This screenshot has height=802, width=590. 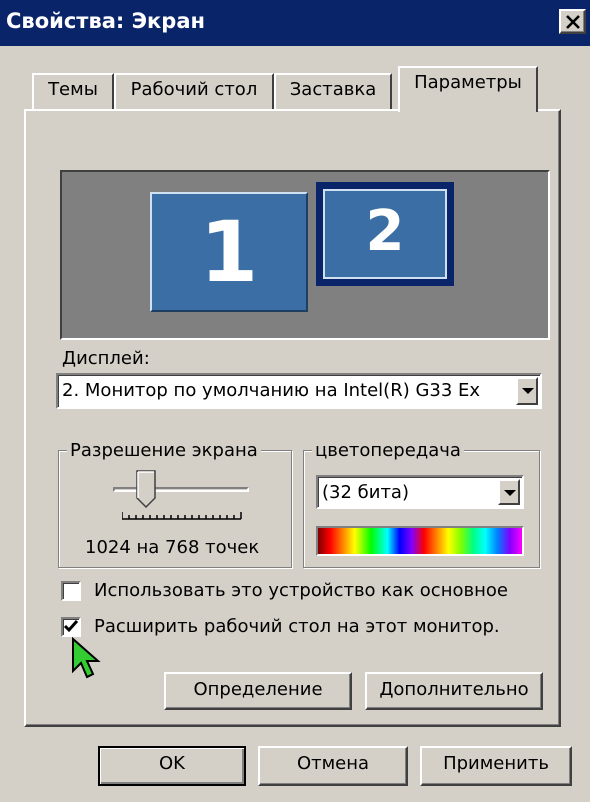 I want to click on tab-label: Параметры, so click(x=468, y=82).